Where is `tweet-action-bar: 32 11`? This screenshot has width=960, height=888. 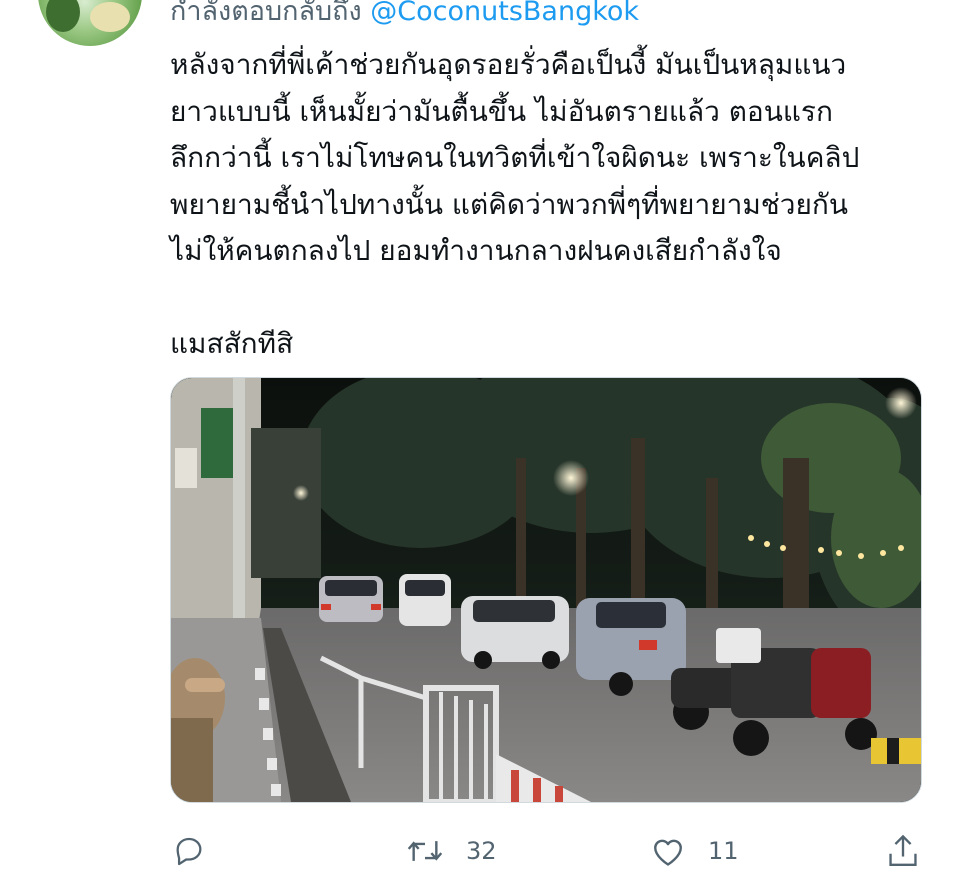 tweet-action-bar: 32 11 is located at coordinates (480, 851).